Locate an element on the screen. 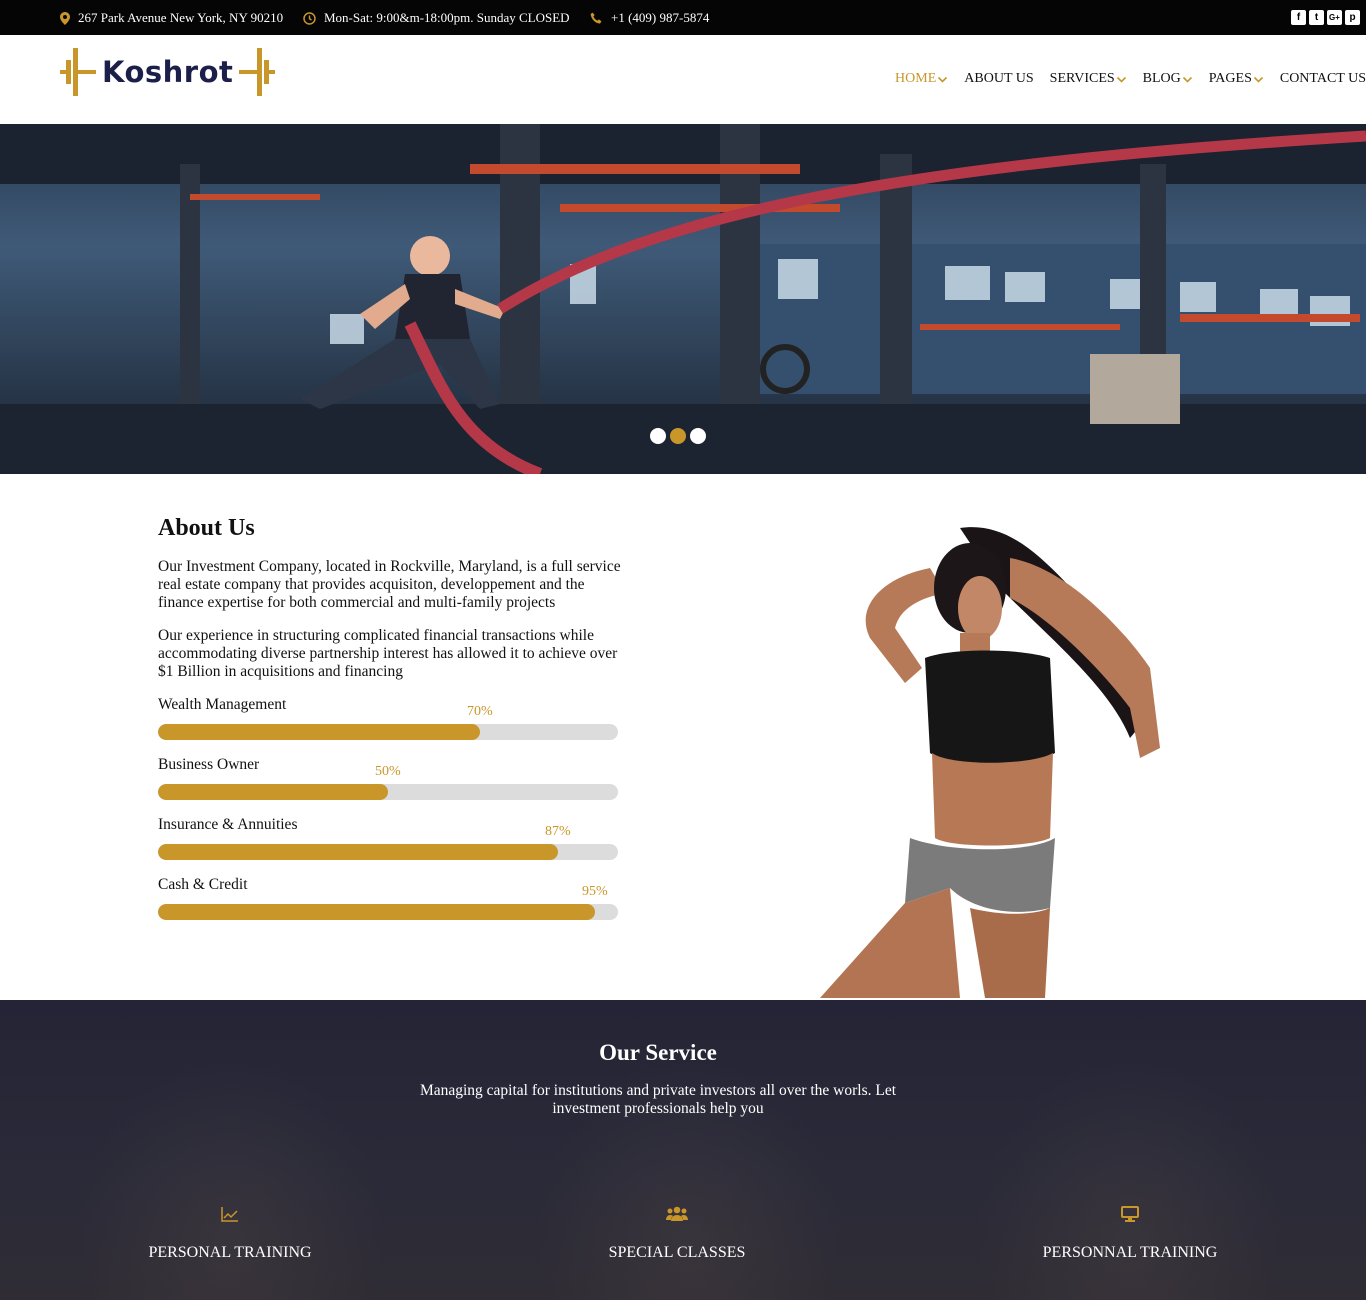 The height and width of the screenshot is (1300, 1366). dumbbell-right-icon is located at coordinates (257, 72).